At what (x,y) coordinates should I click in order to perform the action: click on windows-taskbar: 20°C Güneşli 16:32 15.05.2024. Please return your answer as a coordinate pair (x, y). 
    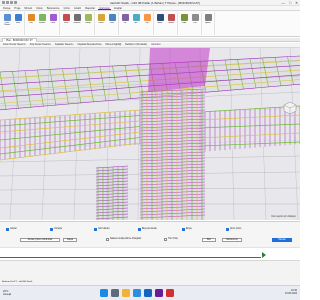
    Looking at the image, I should click on (150, 292).